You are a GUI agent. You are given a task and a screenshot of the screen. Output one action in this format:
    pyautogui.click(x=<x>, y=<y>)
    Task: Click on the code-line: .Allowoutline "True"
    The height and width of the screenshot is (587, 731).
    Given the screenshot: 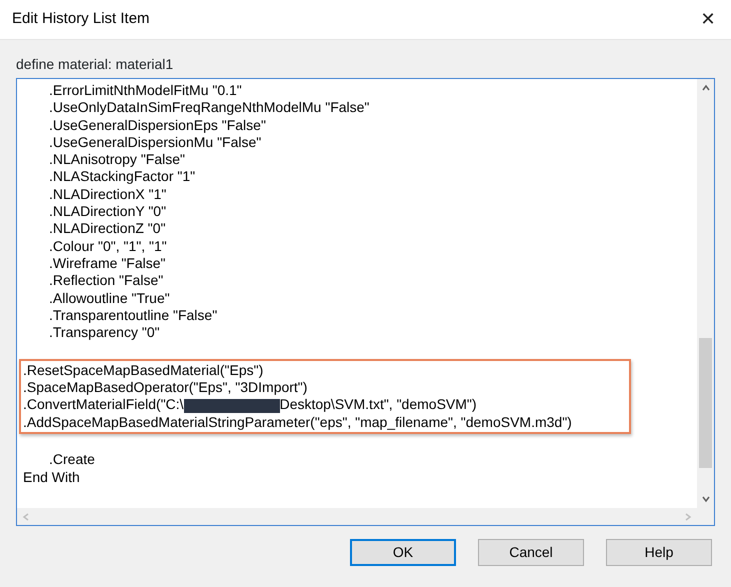 What is the action you would take?
    pyautogui.click(x=109, y=298)
    